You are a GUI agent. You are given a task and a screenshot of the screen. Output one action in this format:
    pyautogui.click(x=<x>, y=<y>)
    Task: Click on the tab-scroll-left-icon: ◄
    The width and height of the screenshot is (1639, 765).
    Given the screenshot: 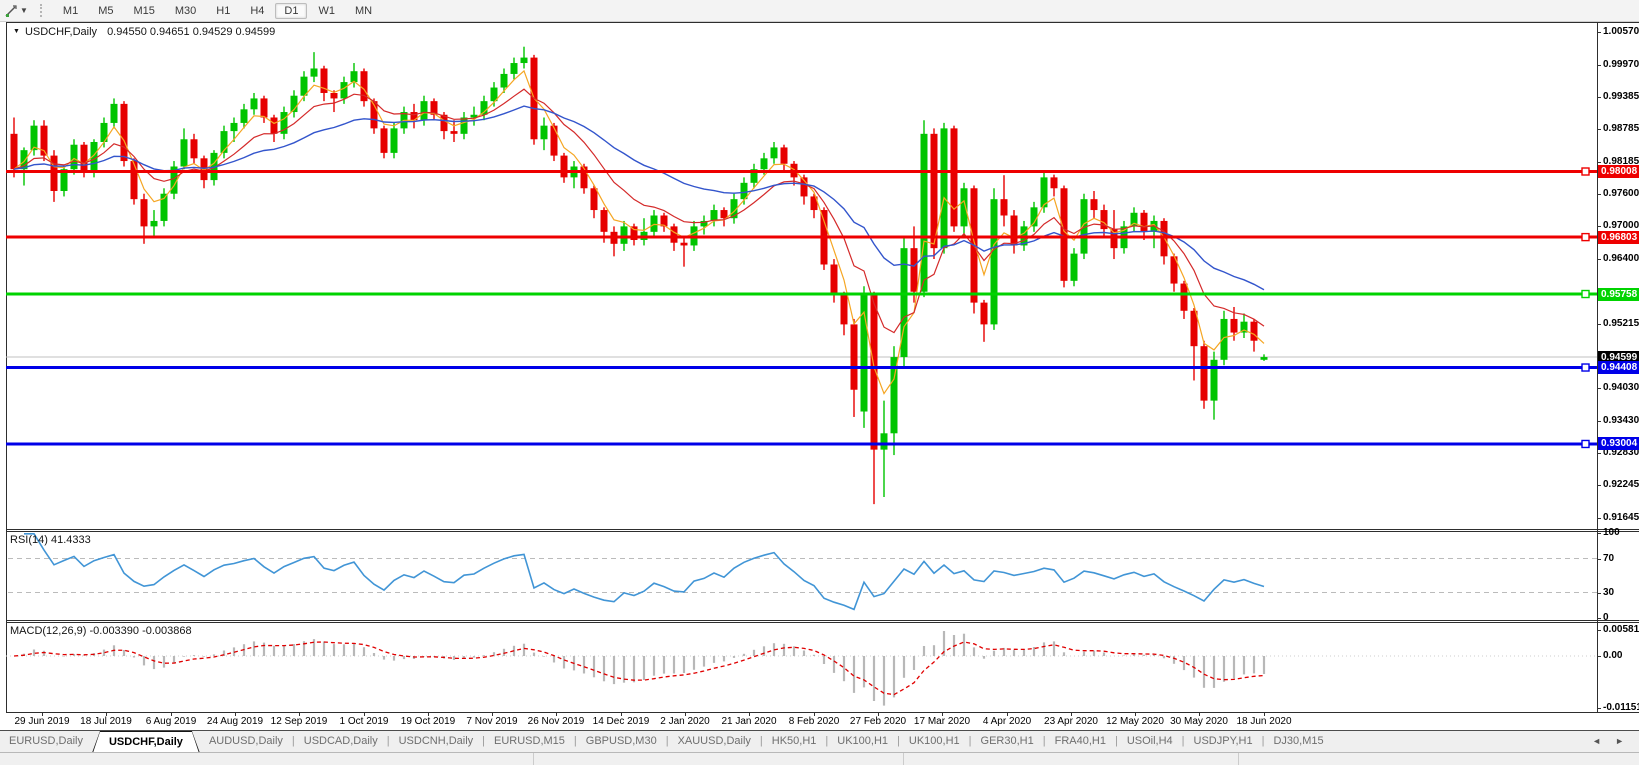 What is the action you would take?
    pyautogui.click(x=1596, y=741)
    